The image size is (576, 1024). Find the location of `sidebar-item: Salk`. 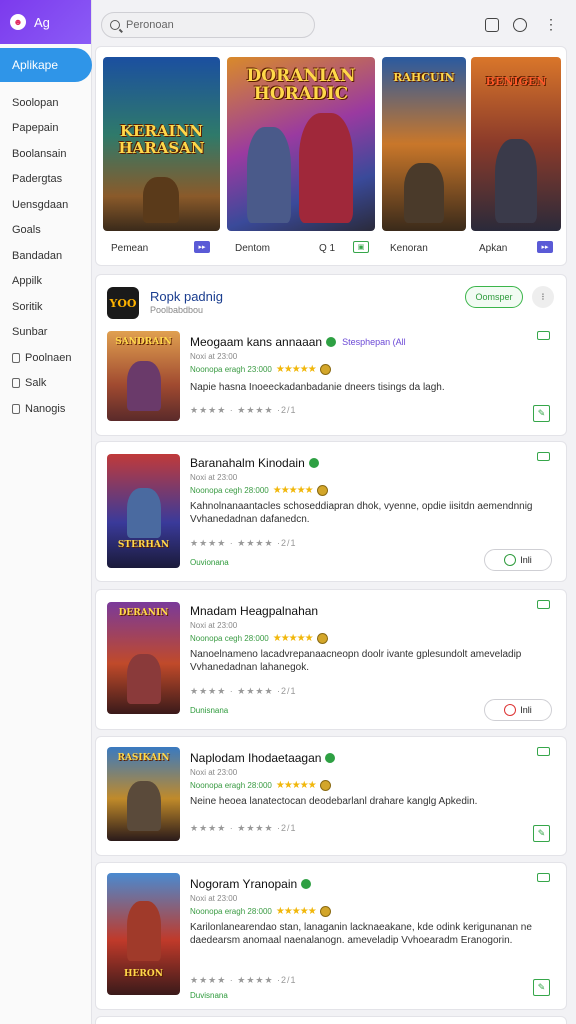

sidebar-item: Salk is located at coordinates (45, 384).